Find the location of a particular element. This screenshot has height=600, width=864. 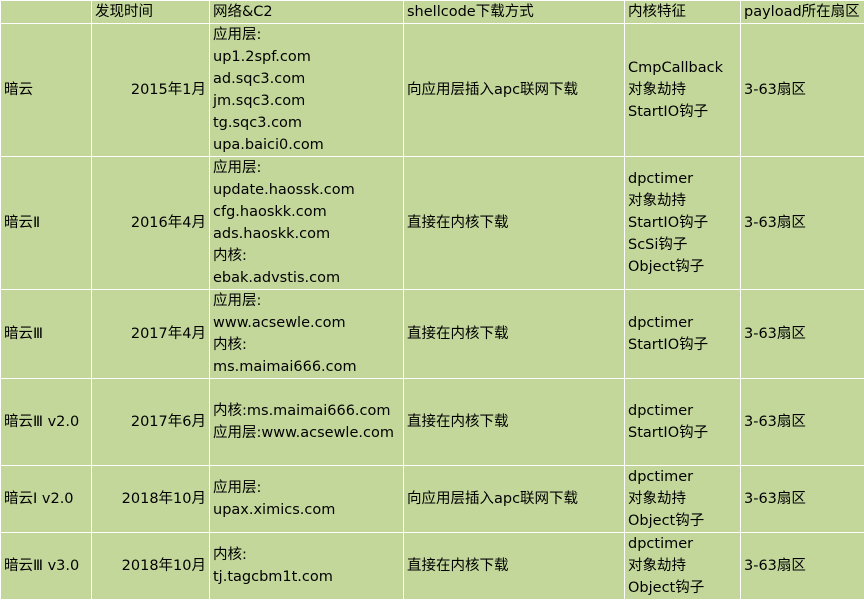

c2-line: upa.baici0.com is located at coordinates (306, 145).